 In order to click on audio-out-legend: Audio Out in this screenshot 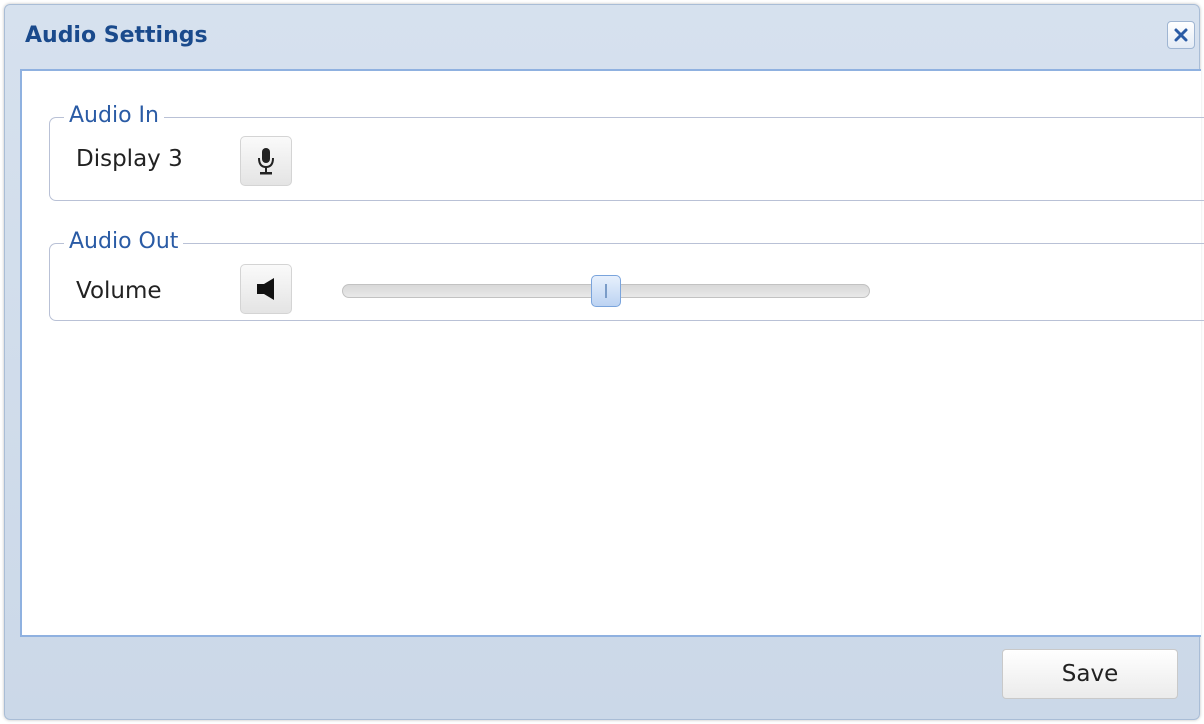, I will do `click(124, 241)`.